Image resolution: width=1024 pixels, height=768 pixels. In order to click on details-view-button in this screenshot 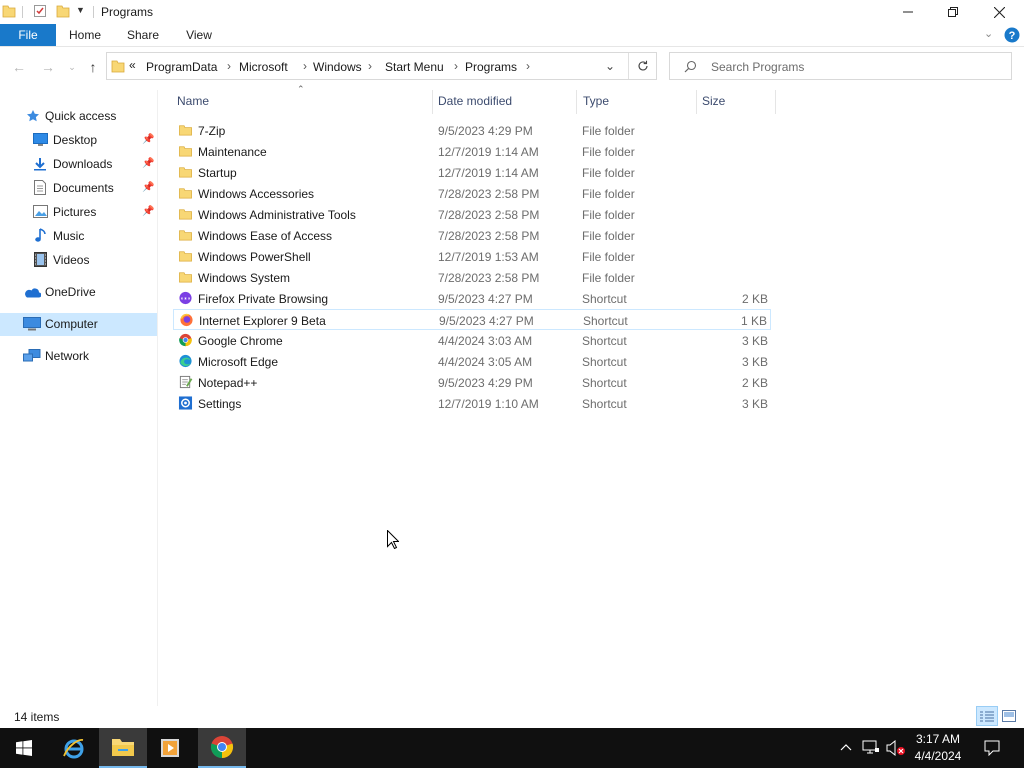, I will do `click(987, 716)`.